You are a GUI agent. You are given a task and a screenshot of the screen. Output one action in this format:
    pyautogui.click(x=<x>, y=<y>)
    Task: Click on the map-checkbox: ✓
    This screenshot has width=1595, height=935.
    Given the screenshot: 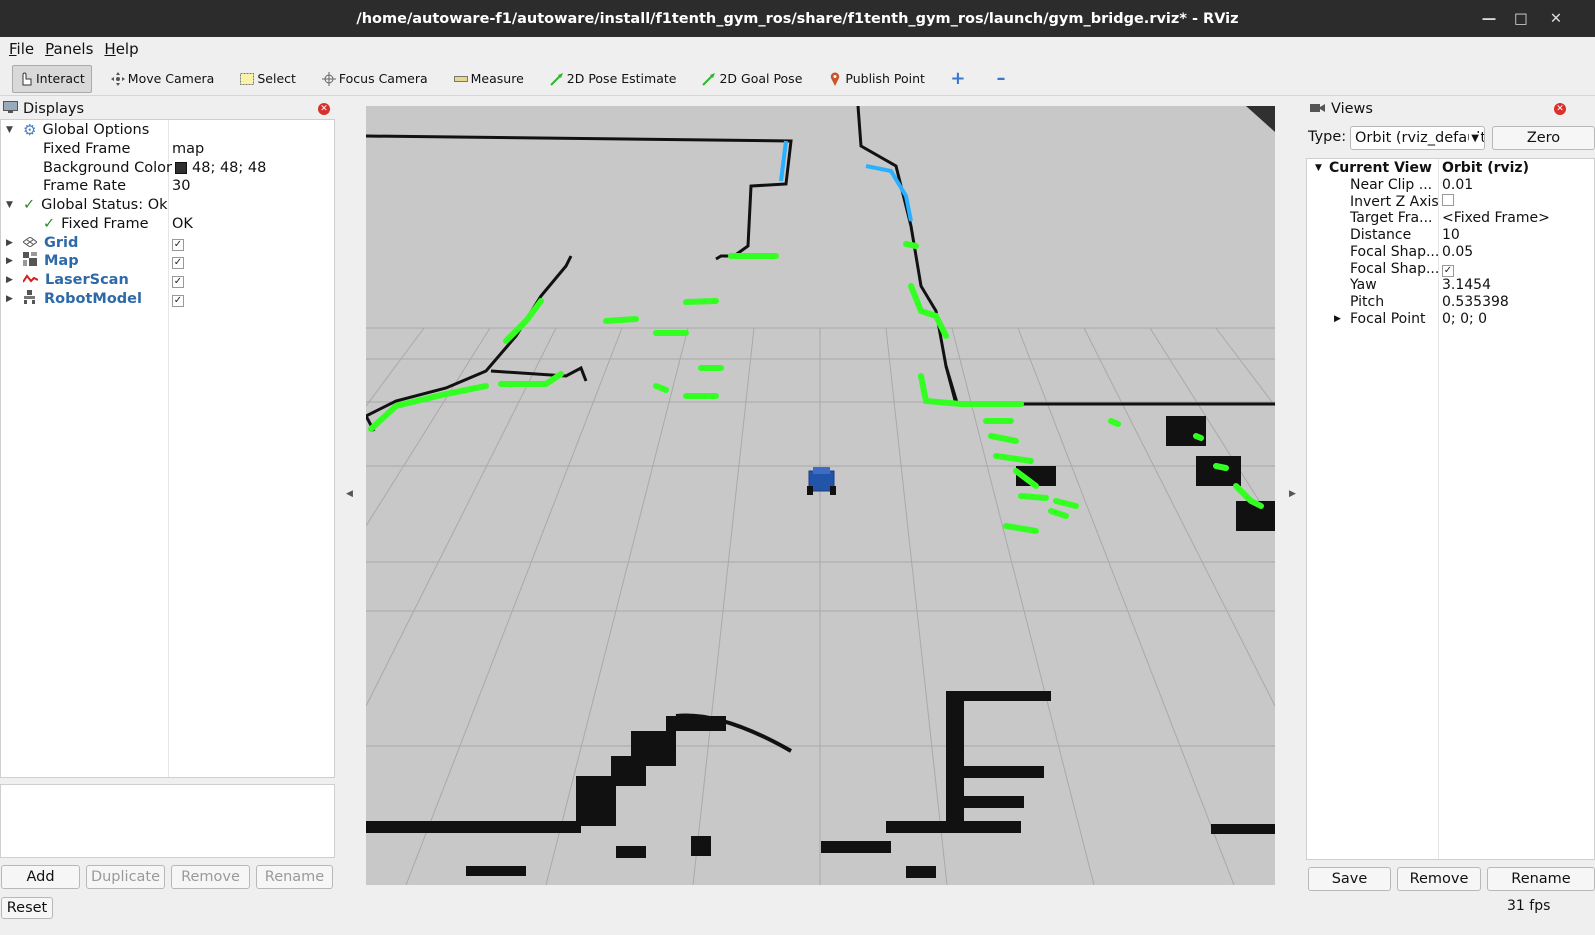 What is the action you would take?
    pyautogui.click(x=178, y=263)
    